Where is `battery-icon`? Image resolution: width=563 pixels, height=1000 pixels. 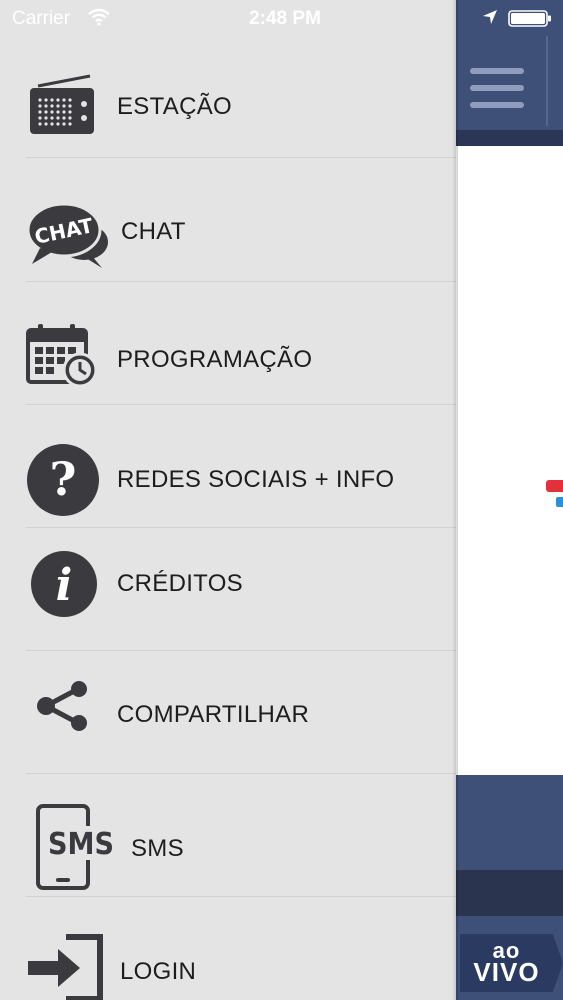 battery-icon is located at coordinates (529, 18).